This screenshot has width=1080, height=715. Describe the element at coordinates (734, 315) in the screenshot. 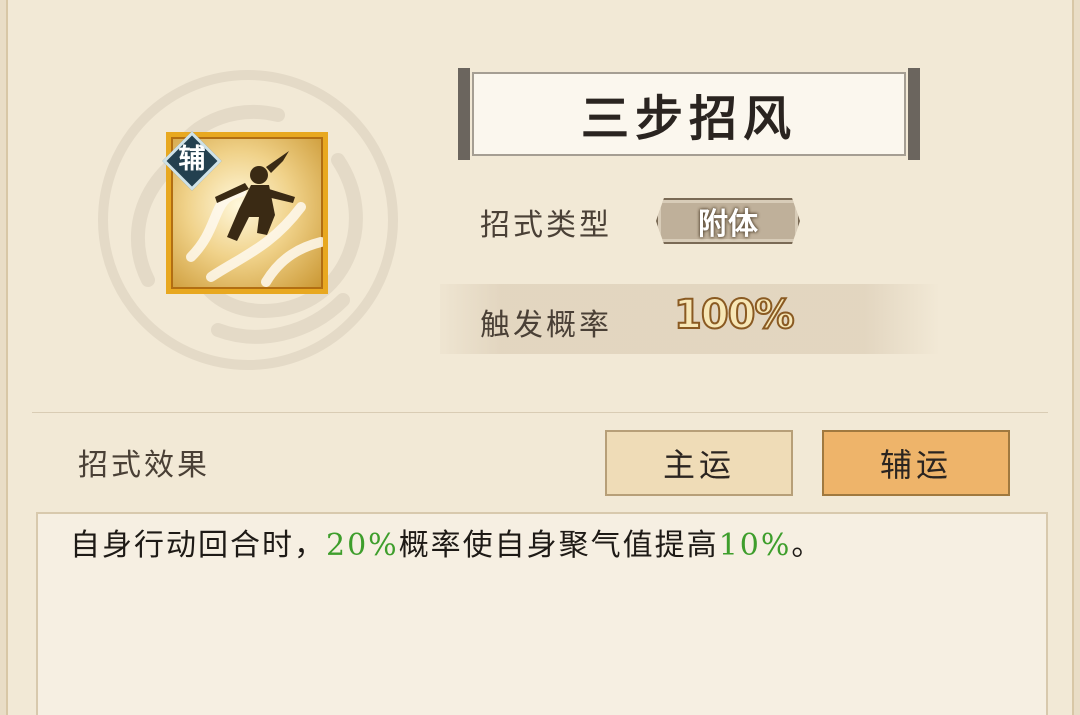

I see `rate-value: 100%` at that location.